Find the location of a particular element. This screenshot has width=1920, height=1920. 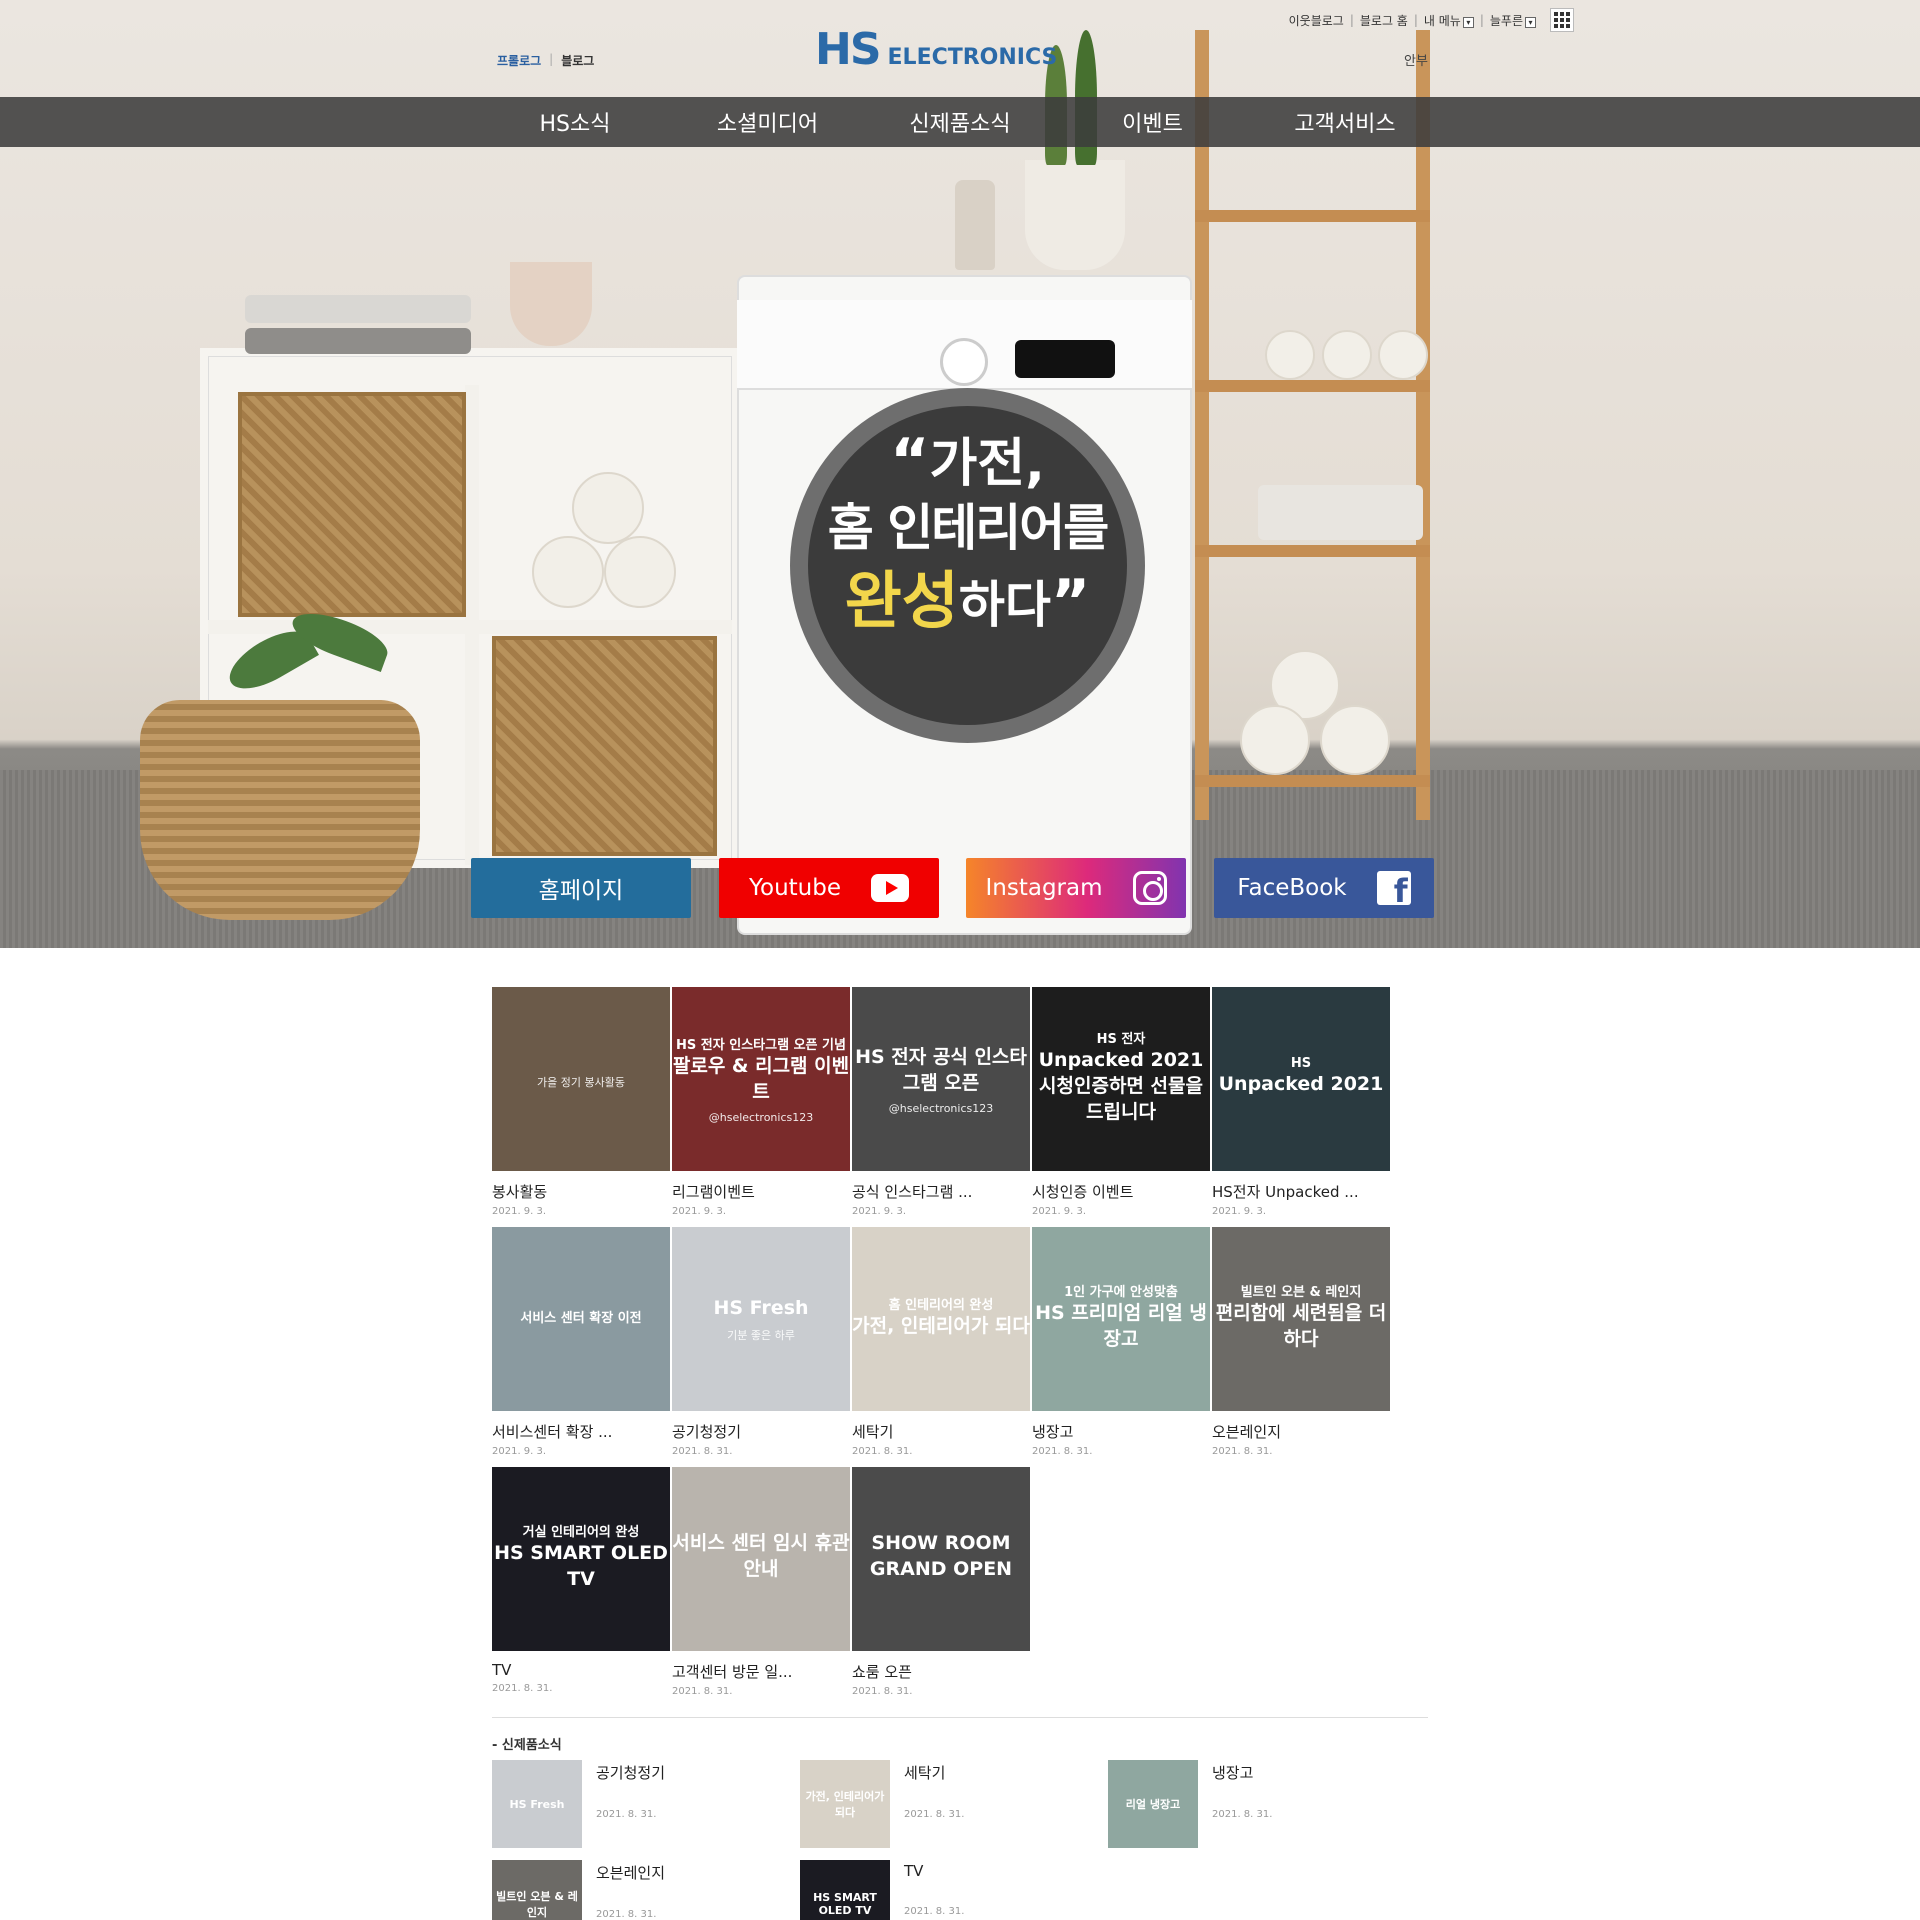

new-product-item: HS Fresh 공기청정기 2021. 8. 31. is located at coordinates (578, 1804).